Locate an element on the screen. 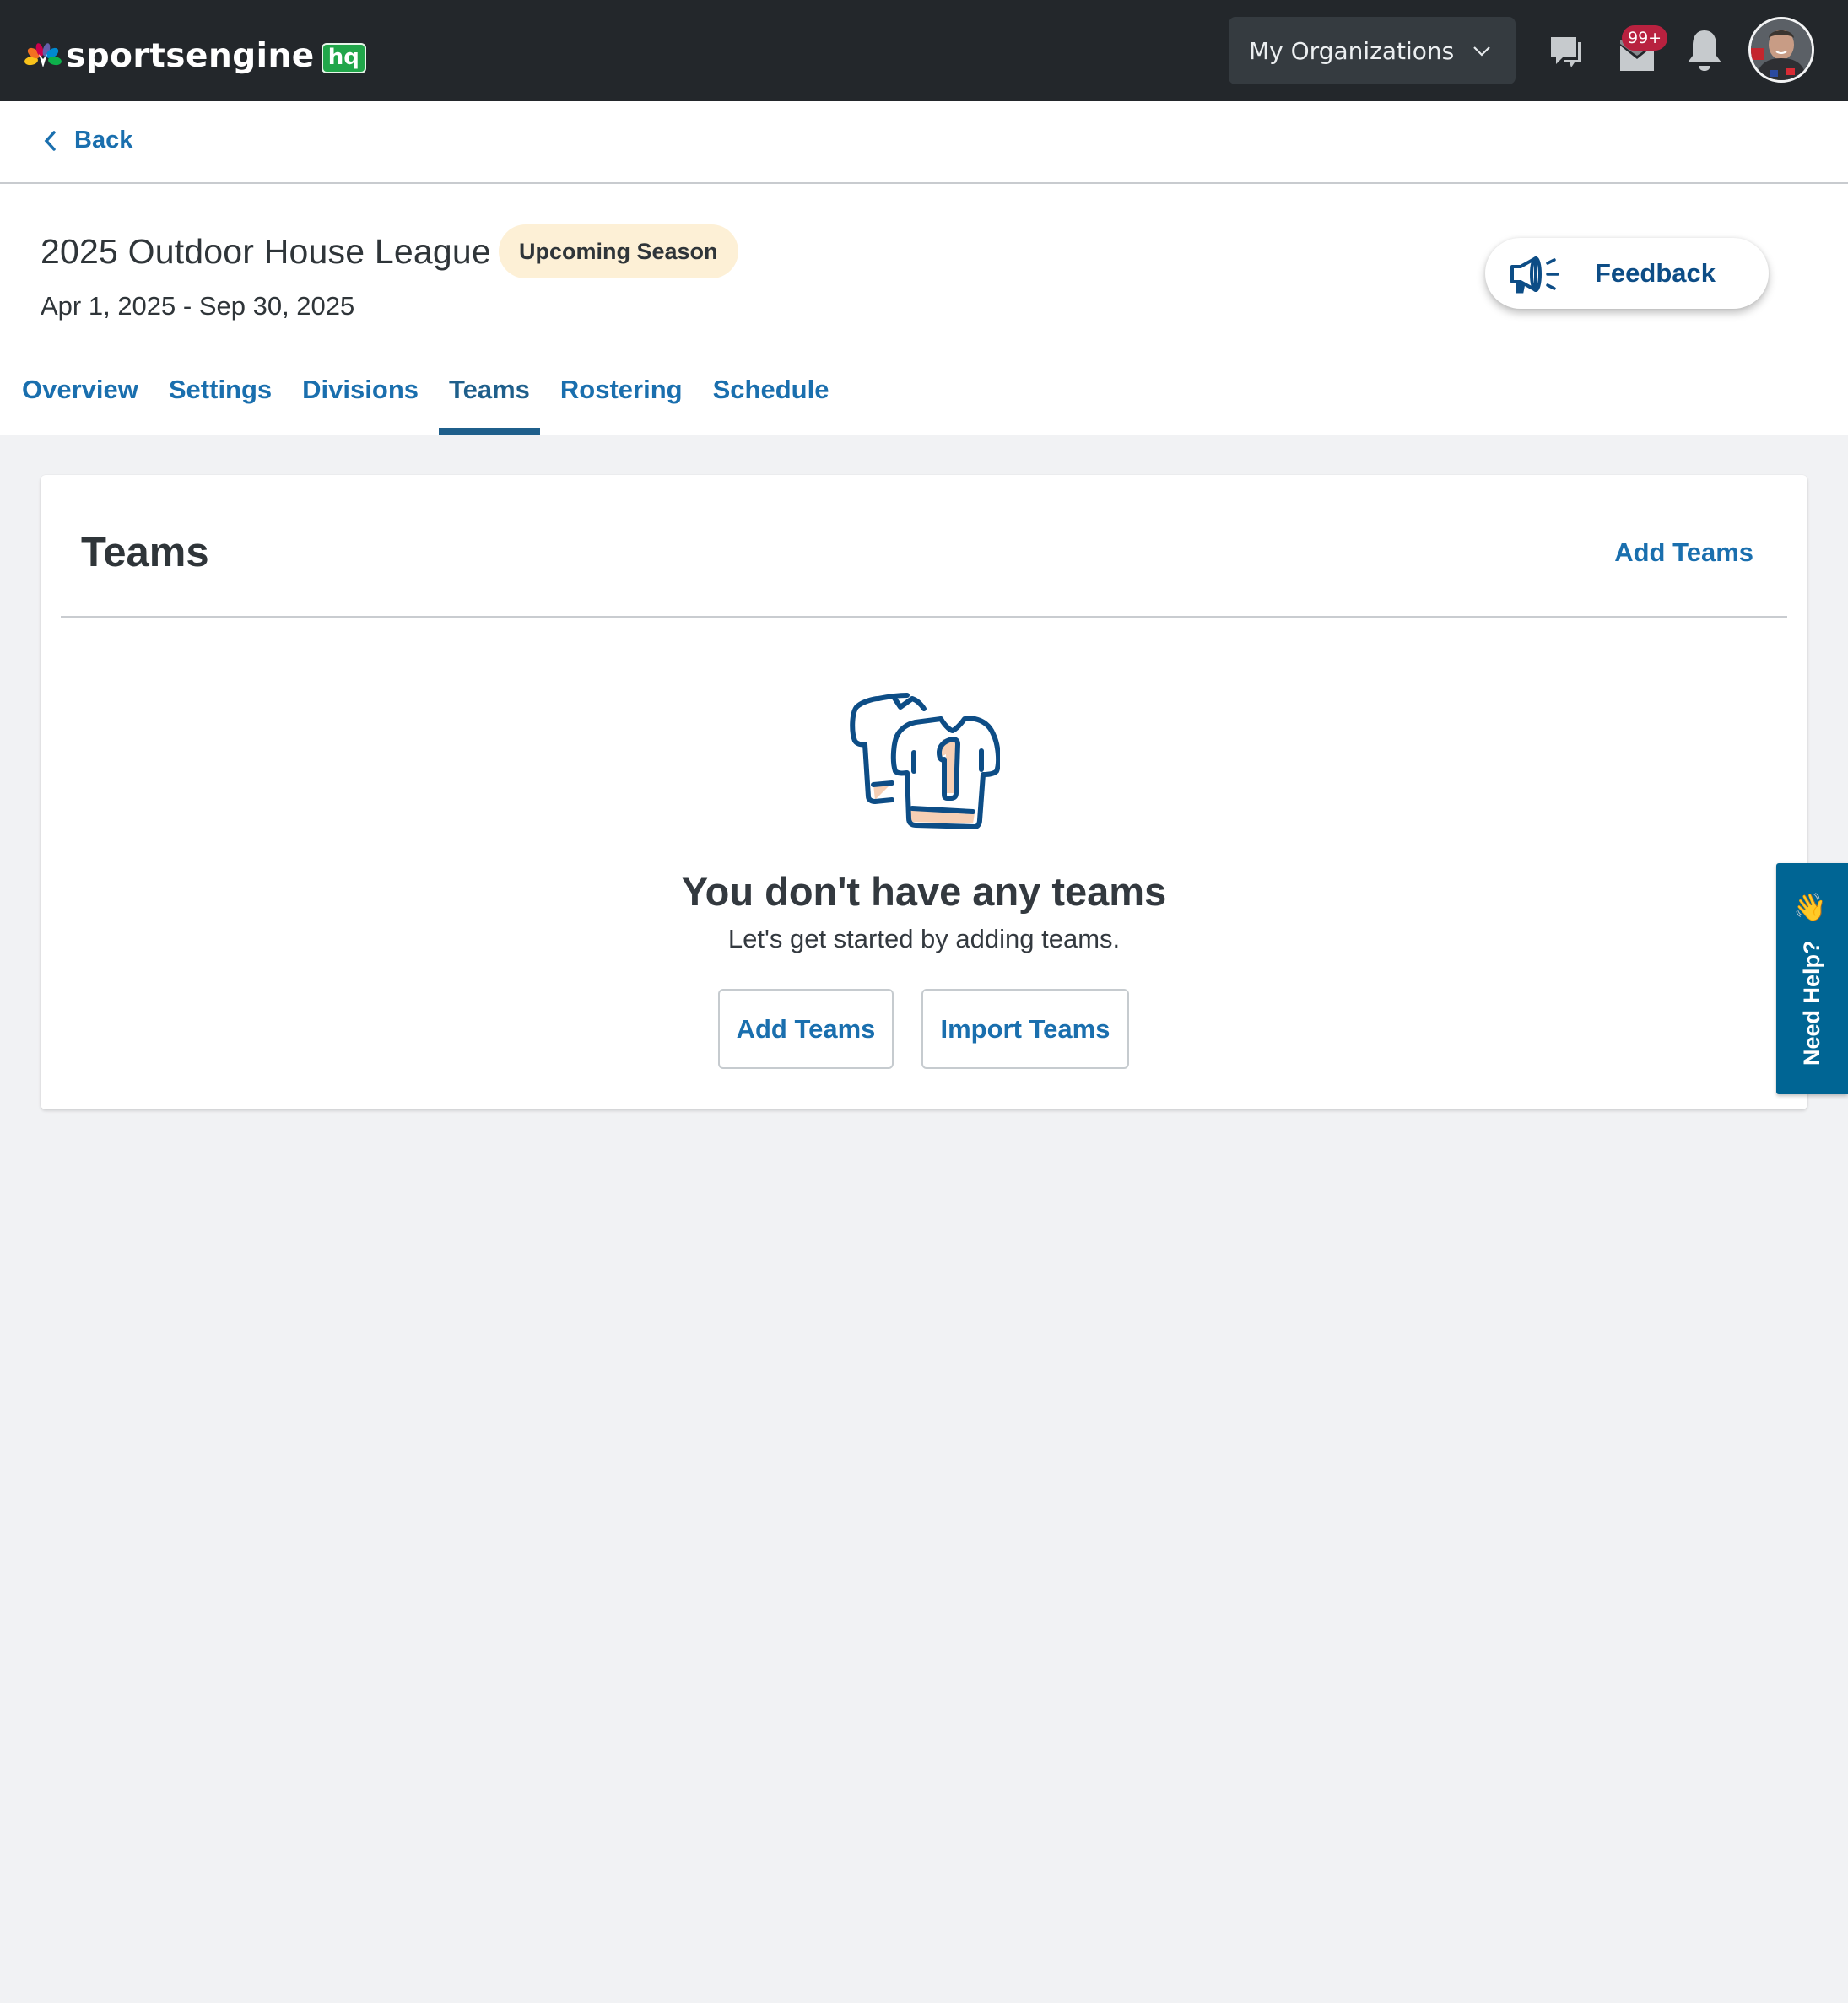  need-help-tab: 👋 Need Help? is located at coordinates (1812, 979).